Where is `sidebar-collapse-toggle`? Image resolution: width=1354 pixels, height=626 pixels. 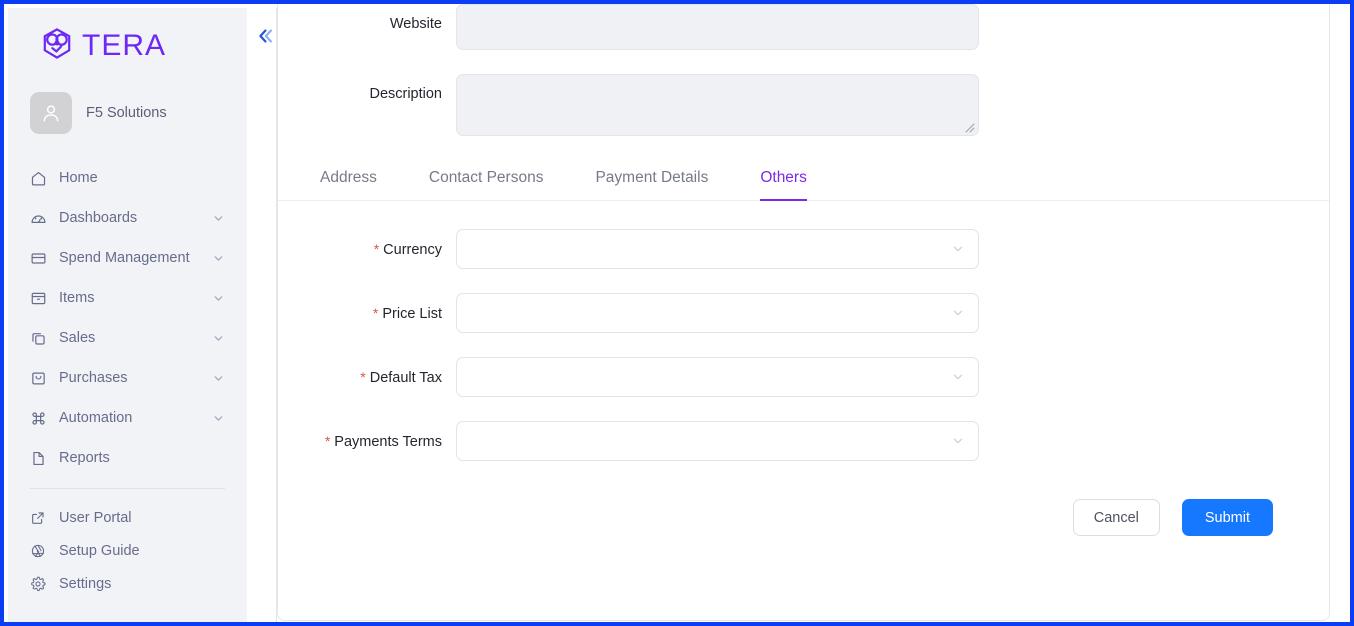
sidebar-collapse-toggle is located at coordinates (265, 38).